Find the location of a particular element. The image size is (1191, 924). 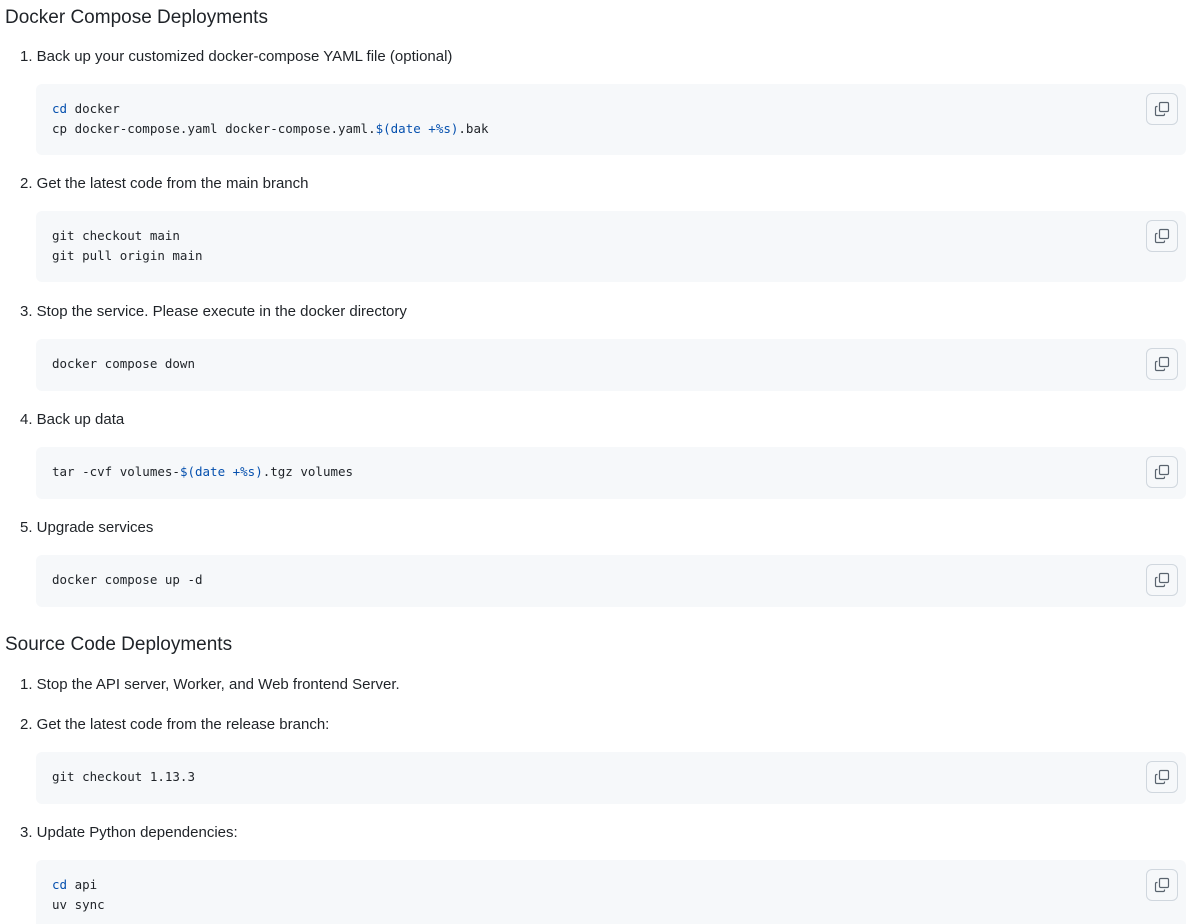

code-text: git checkout 1.13.3 is located at coordinates (123, 777).